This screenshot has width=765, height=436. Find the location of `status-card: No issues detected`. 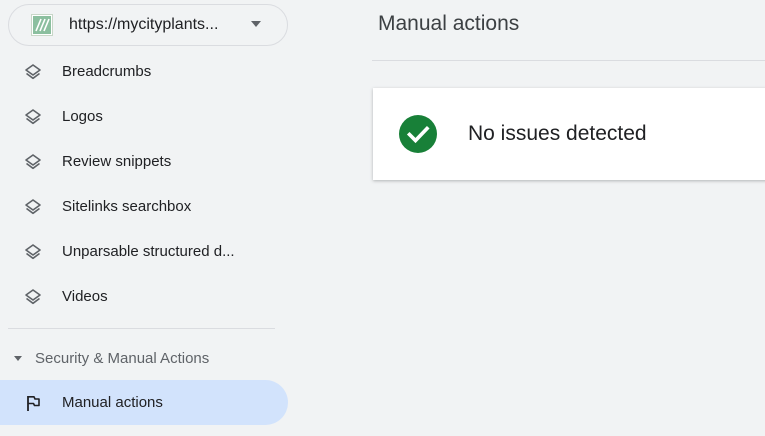

status-card: No issues detected is located at coordinates (569, 134).